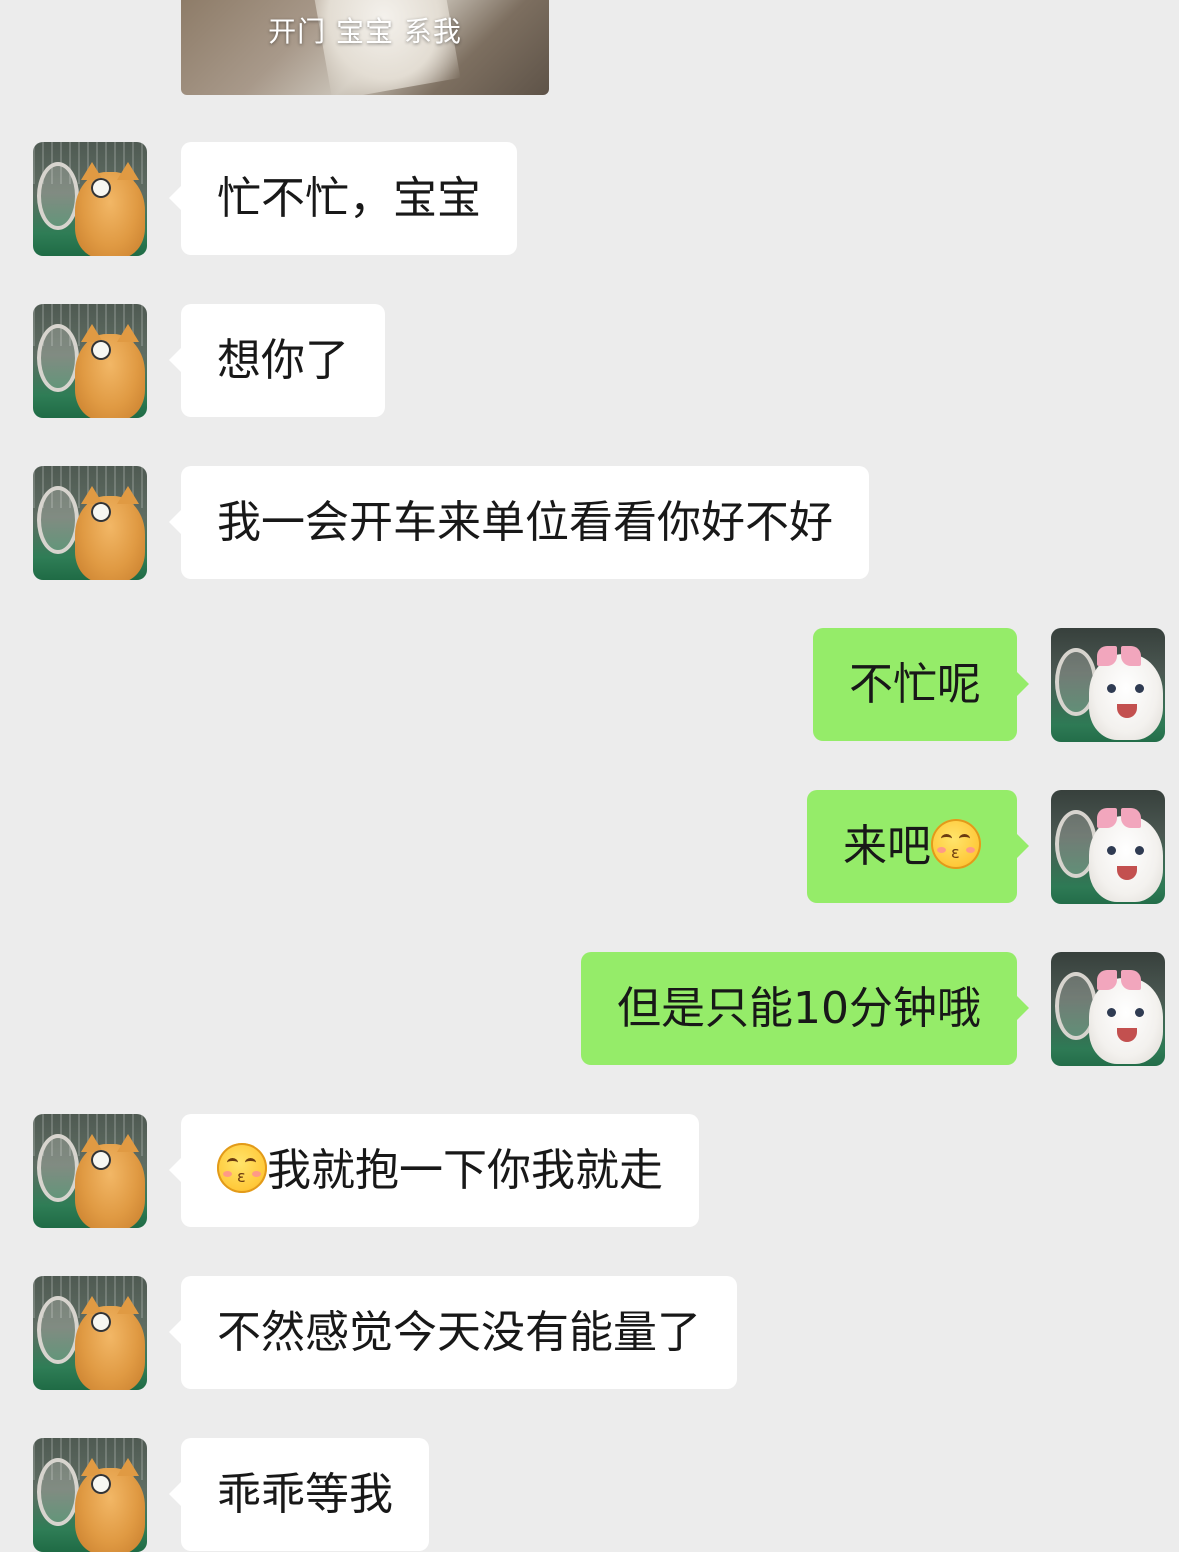  I want to click on message-bubble-incoming: 想你了, so click(277, 360).